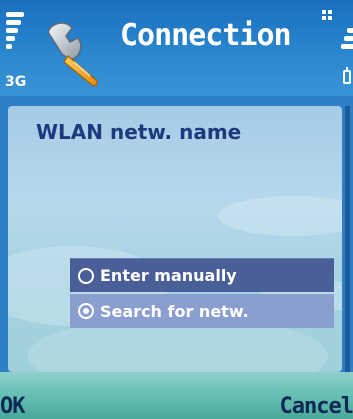 This screenshot has width=353, height=419. Describe the element at coordinates (86, 275) in the screenshot. I see `radio-unselected-icon` at that location.